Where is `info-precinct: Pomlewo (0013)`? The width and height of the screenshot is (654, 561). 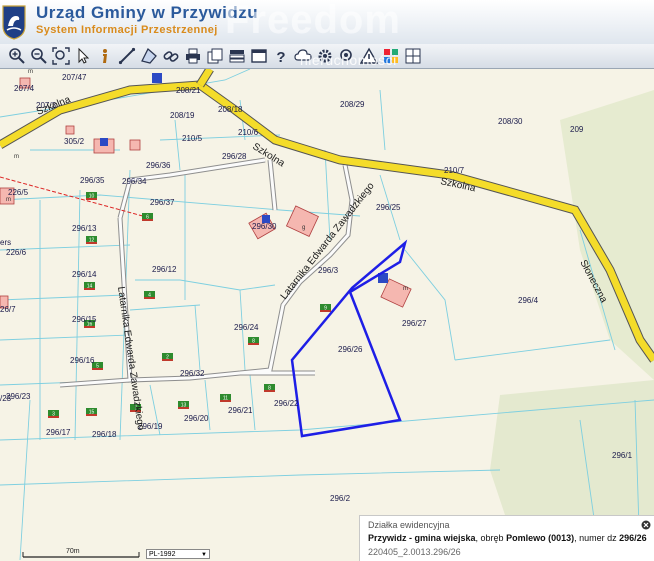 info-precinct: Pomlewo (0013) is located at coordinates (540, 538).